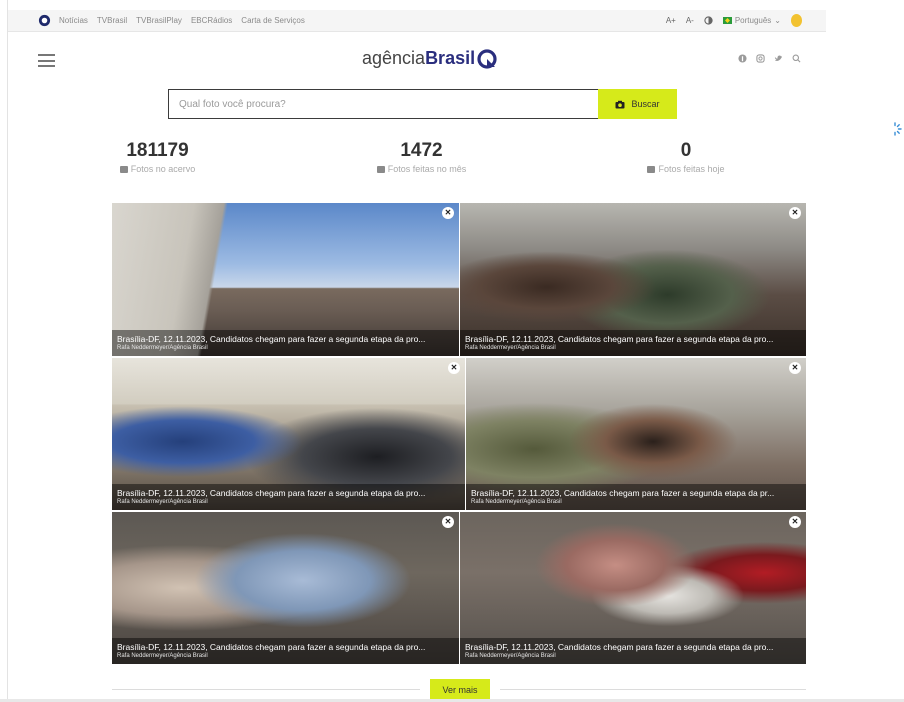  What do you see at coordinates (645, 104) in the screenshot?
I see `search-button-label: Buscar` at bounding box center [645, 104].